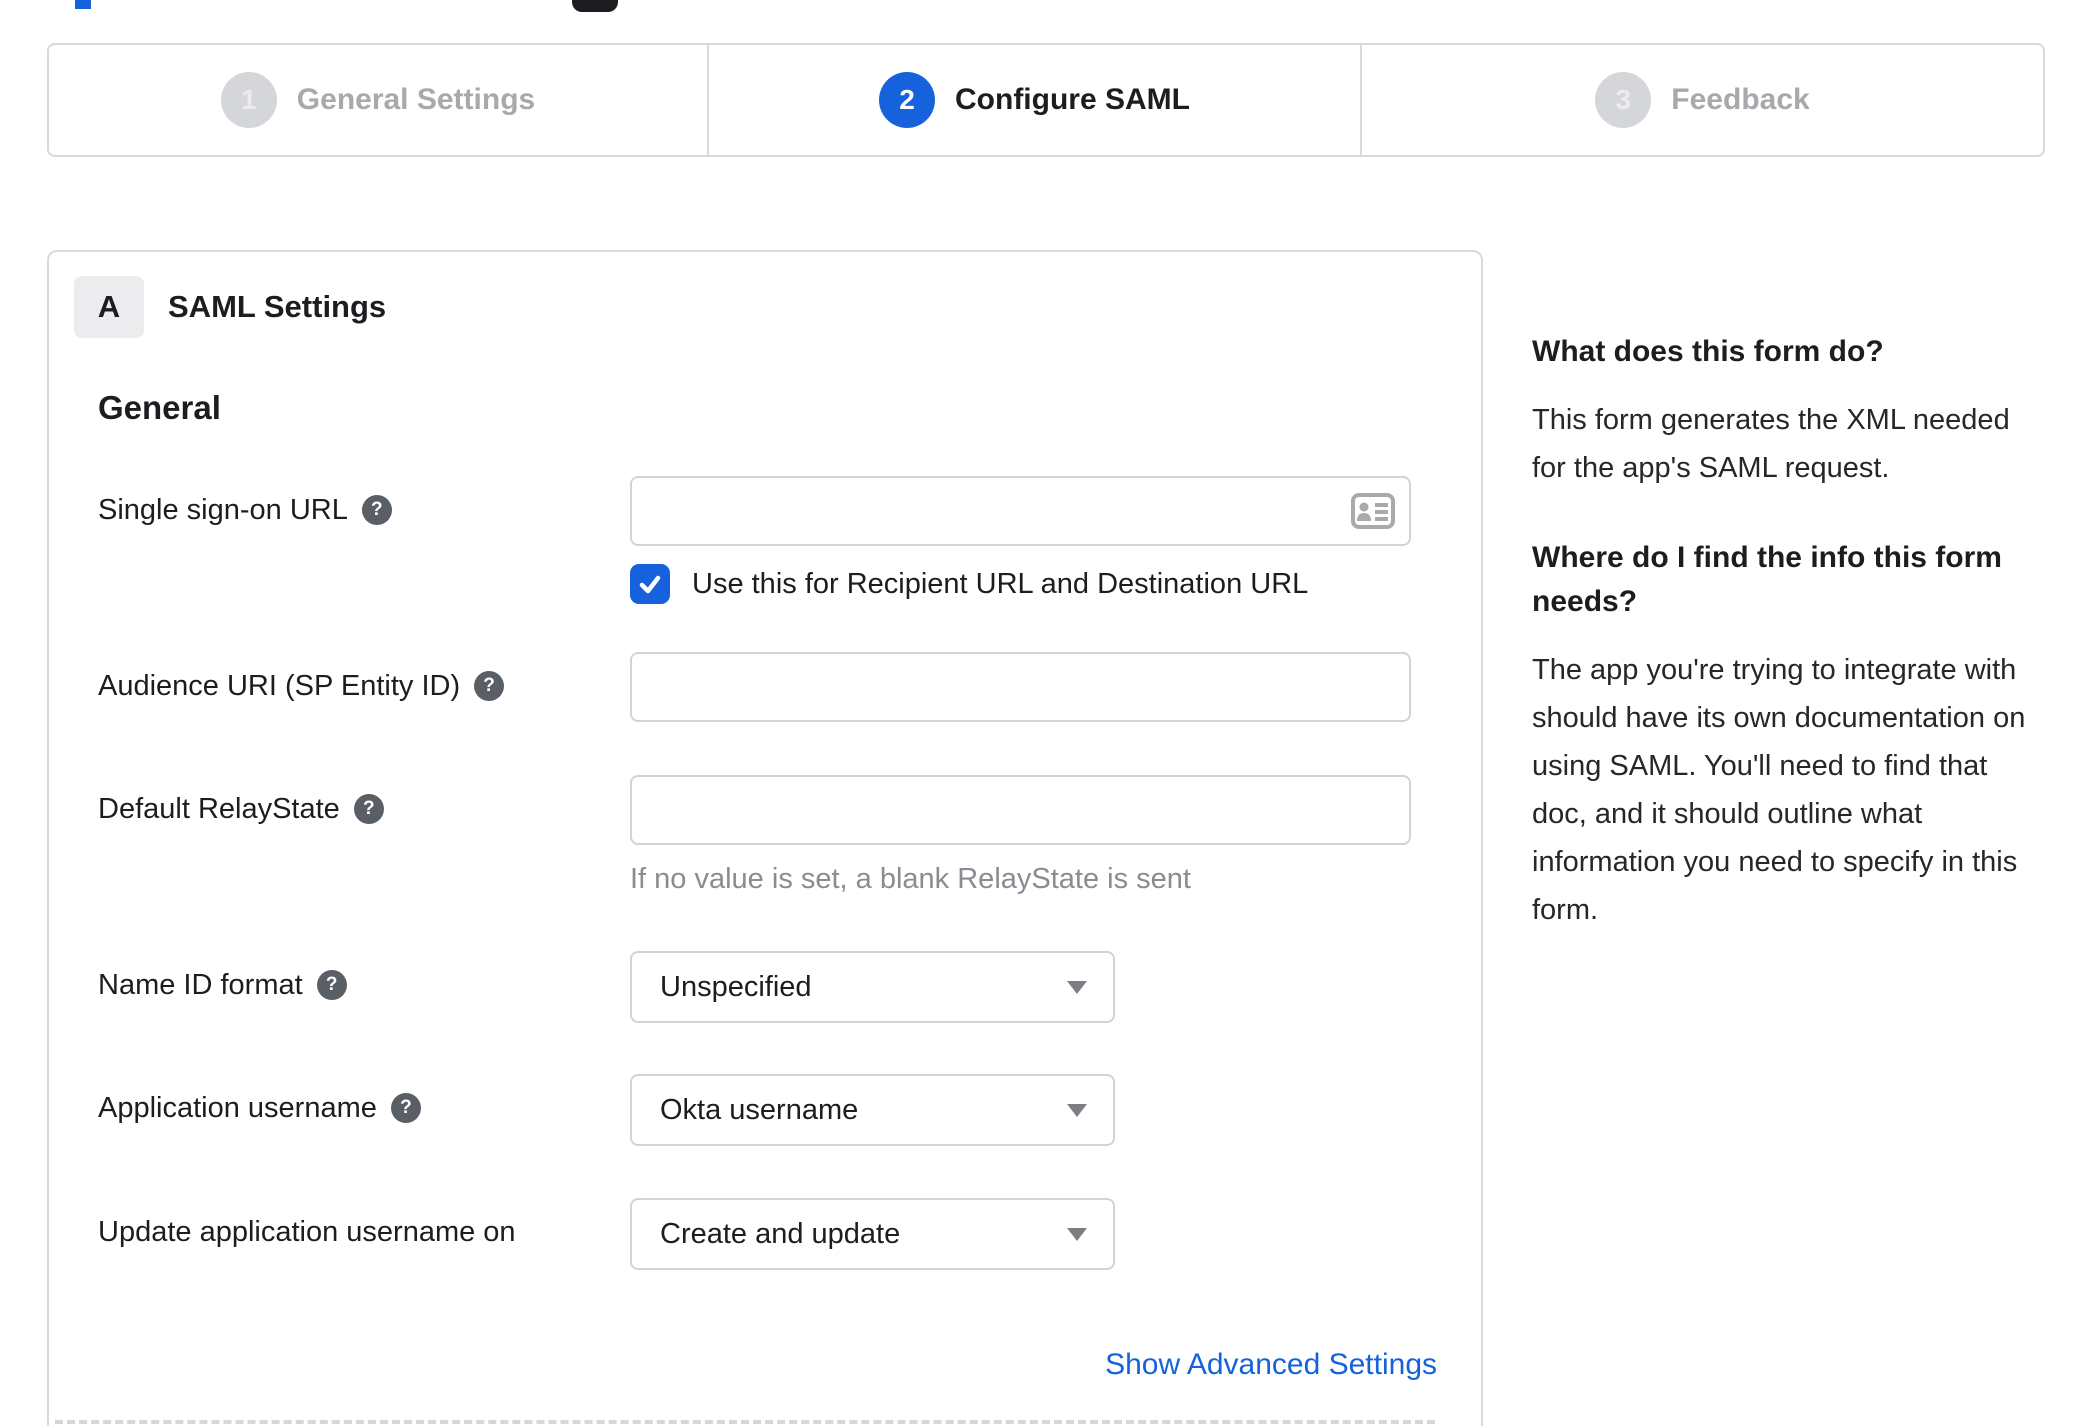  Describe the element at coordinates (872, 987) in the screenshot. I see `name-id-format-select: Unspecified` at that location.